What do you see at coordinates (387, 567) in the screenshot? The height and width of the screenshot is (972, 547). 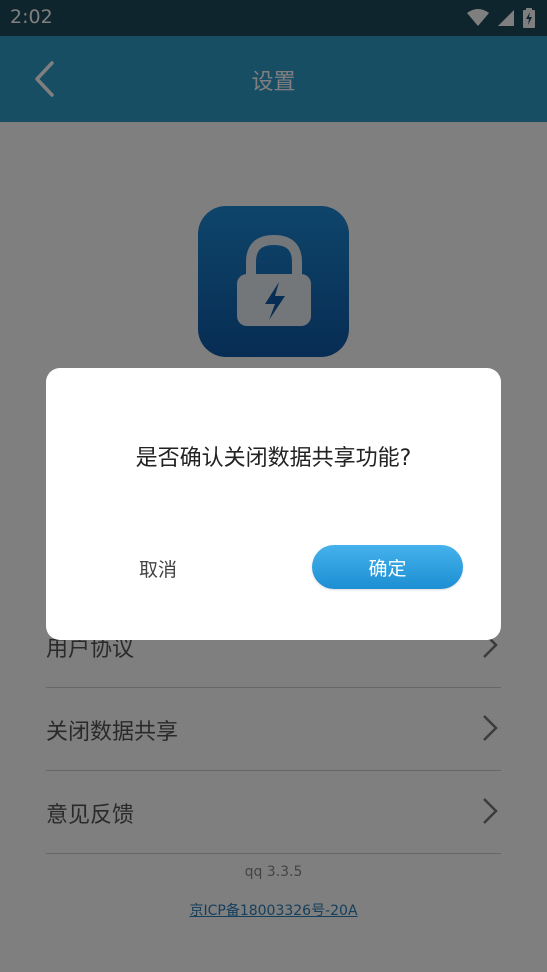 I see `confirm-button: 确定` at bounding box center [387, 567].